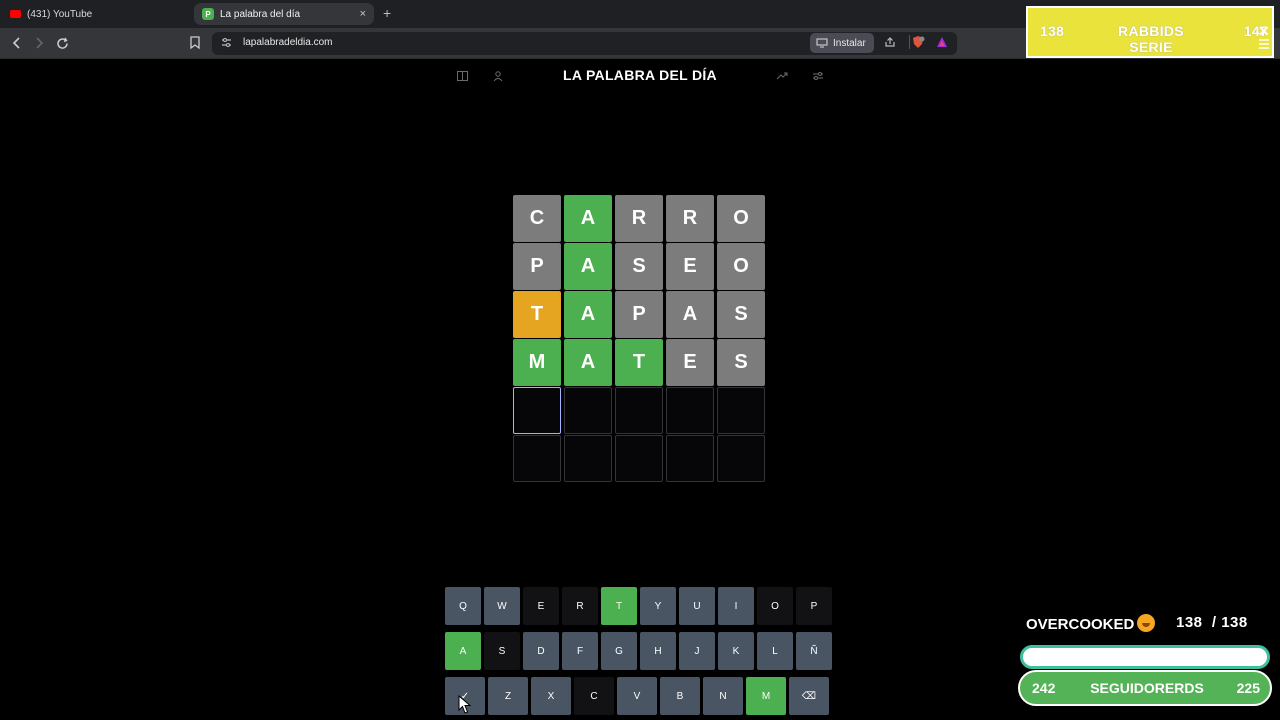  I want to click on key-q: Q, so click(463, 606).